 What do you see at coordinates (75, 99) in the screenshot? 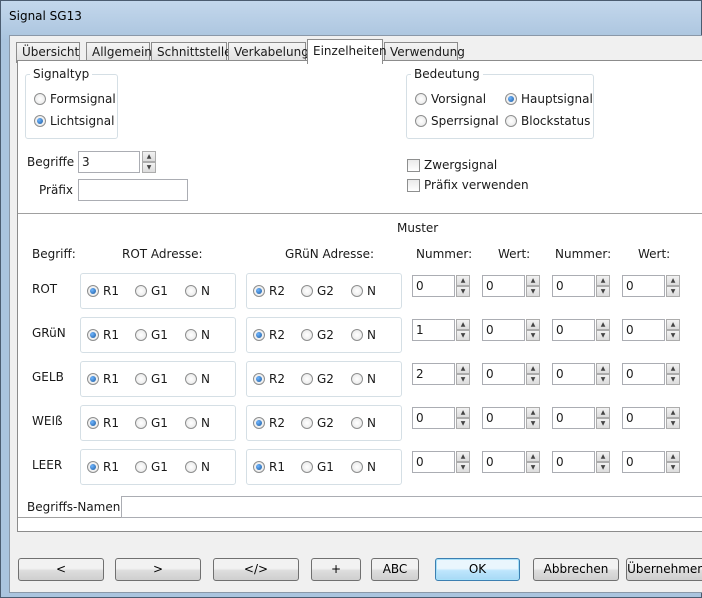
I see `formsignal-radio: Formsignal` at bounding box center [75, 99].